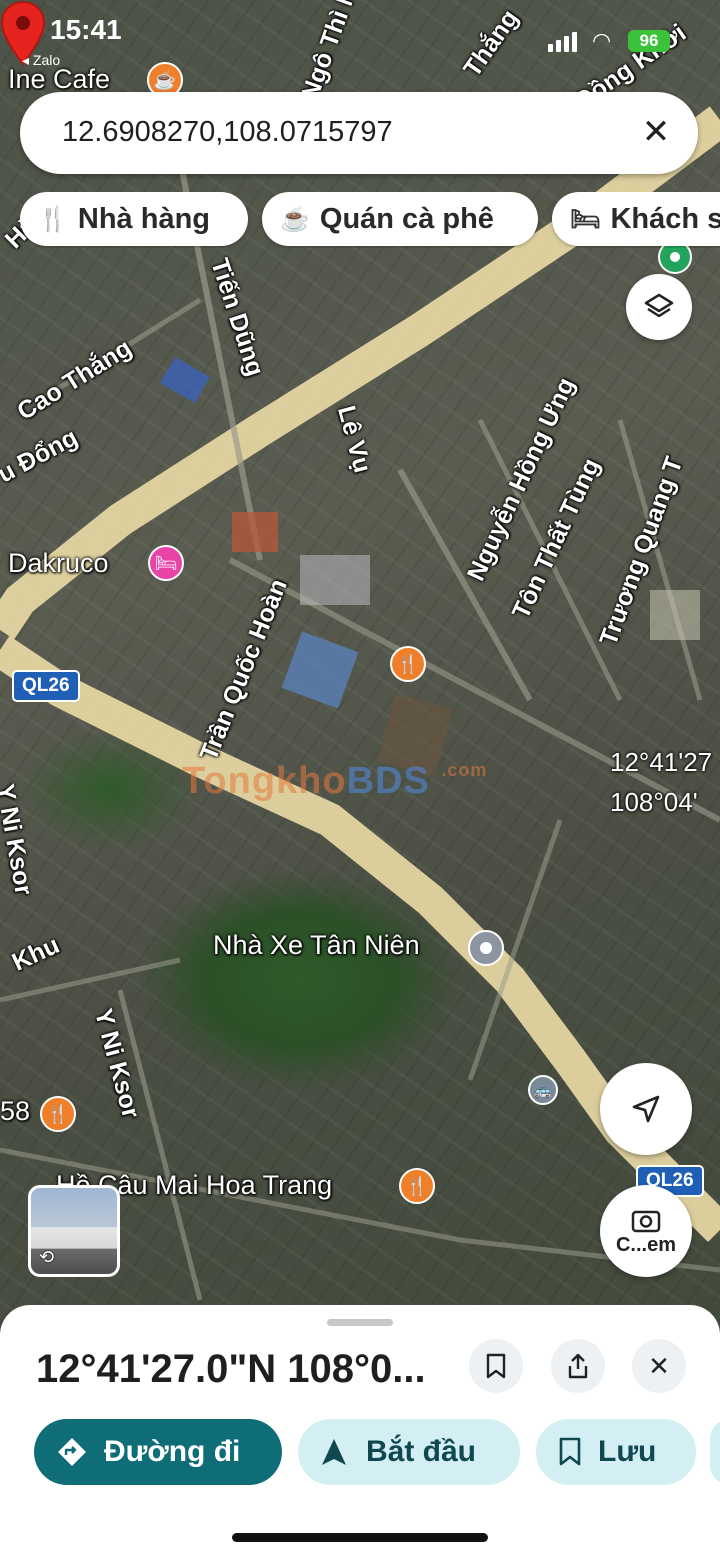 This screenshot has height=1557, width=720. What do you see at coordinates (72, 1452) in the screenshot?
I see `directions-icon` at bounding box center [72, 1452].